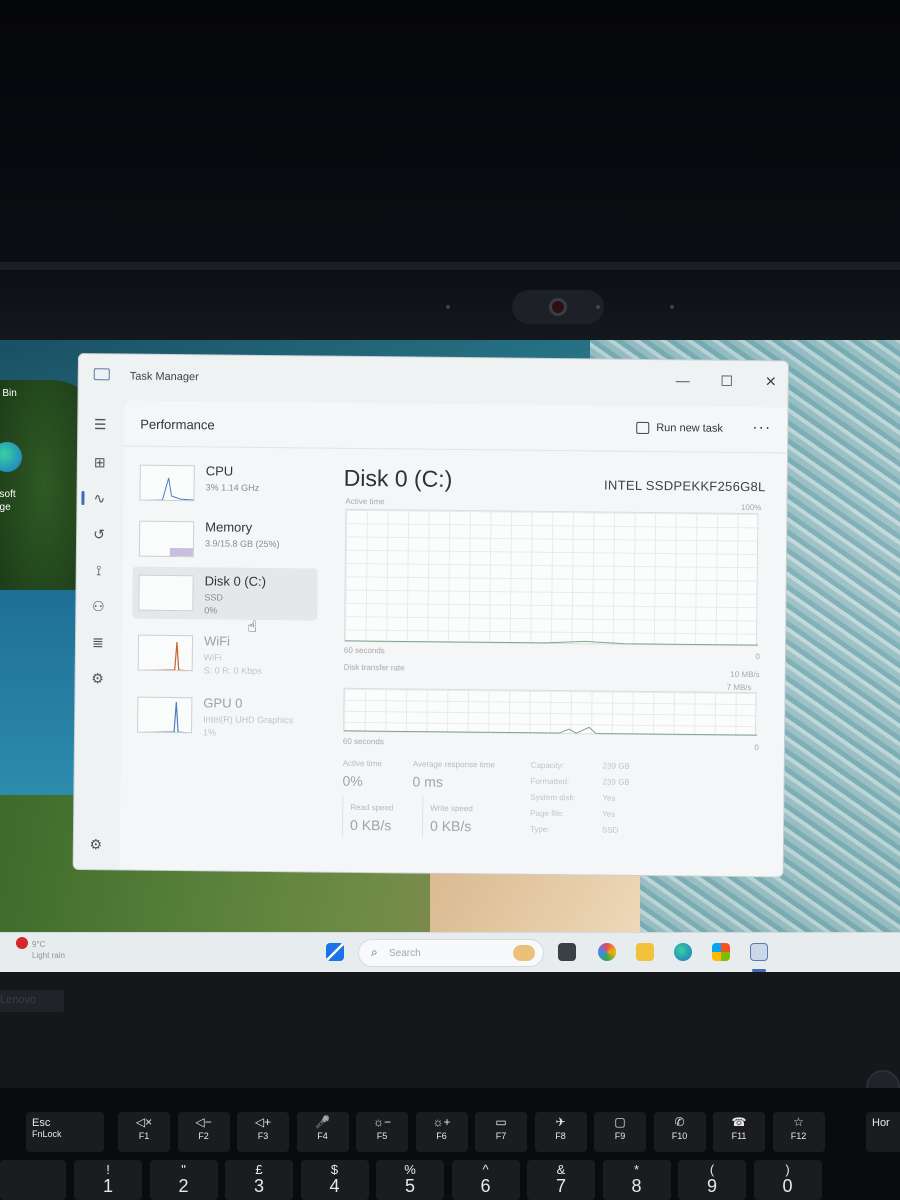 This screenshot has height=1200, width=900. Describe the element at coordinates (97, 678) in the screenshot. I see `services-icon: ⚙` at that location.